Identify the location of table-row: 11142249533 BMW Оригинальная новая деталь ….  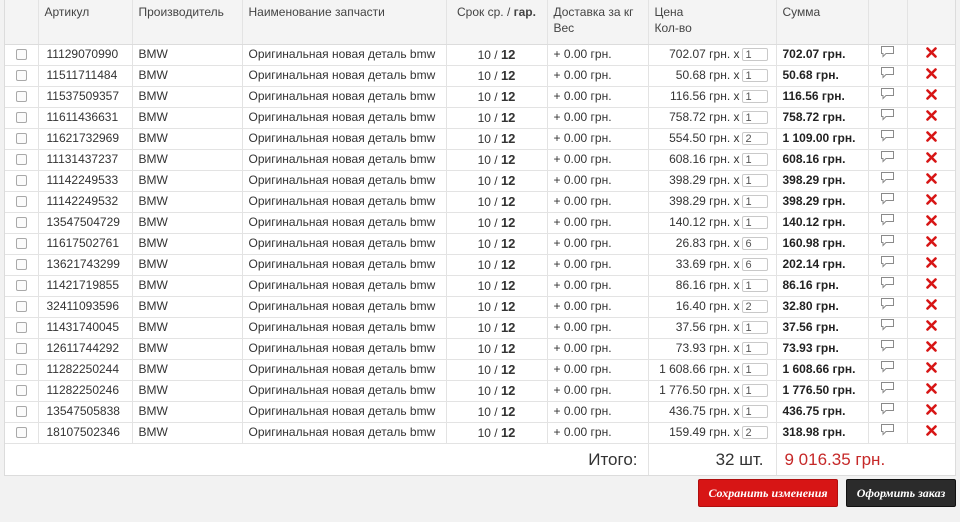
(480, 181).